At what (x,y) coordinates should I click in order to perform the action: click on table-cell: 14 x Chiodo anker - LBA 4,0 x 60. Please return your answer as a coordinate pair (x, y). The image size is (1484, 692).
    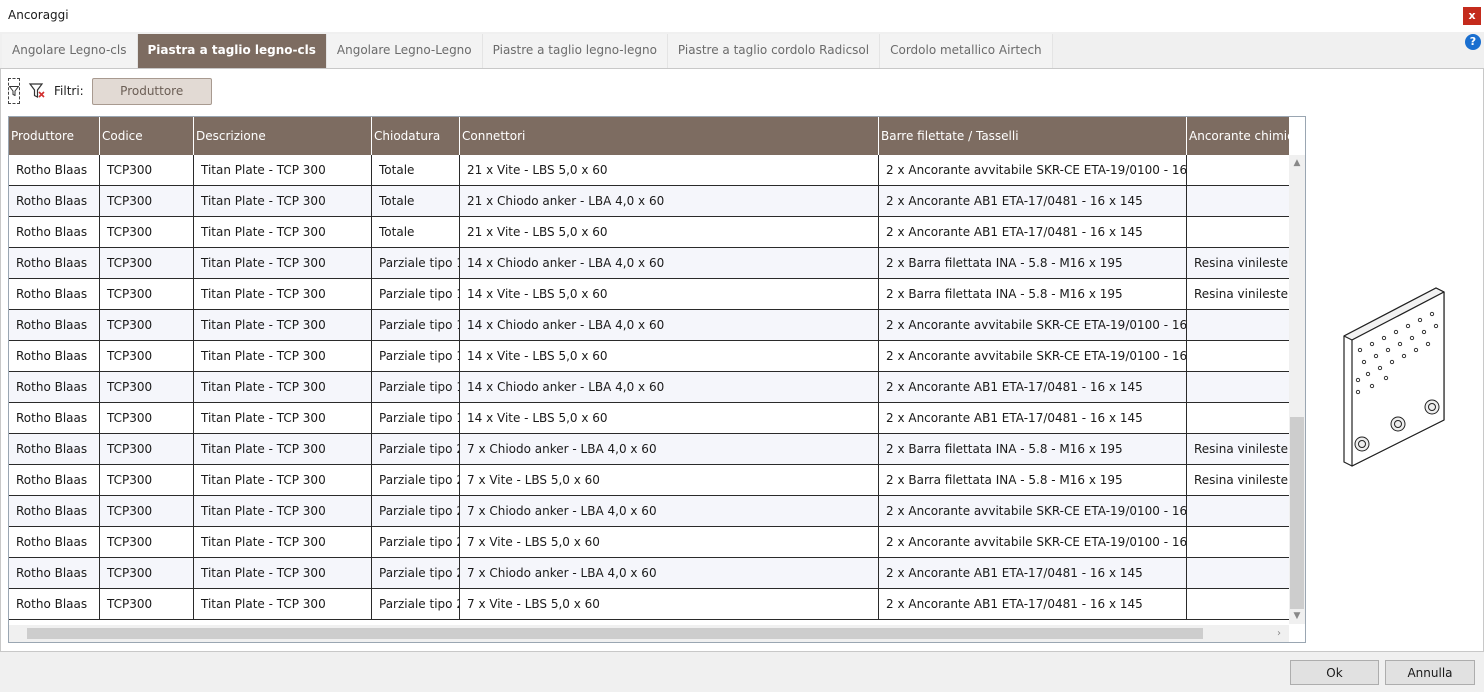
    Looking at the image, I should click on (669, 387).